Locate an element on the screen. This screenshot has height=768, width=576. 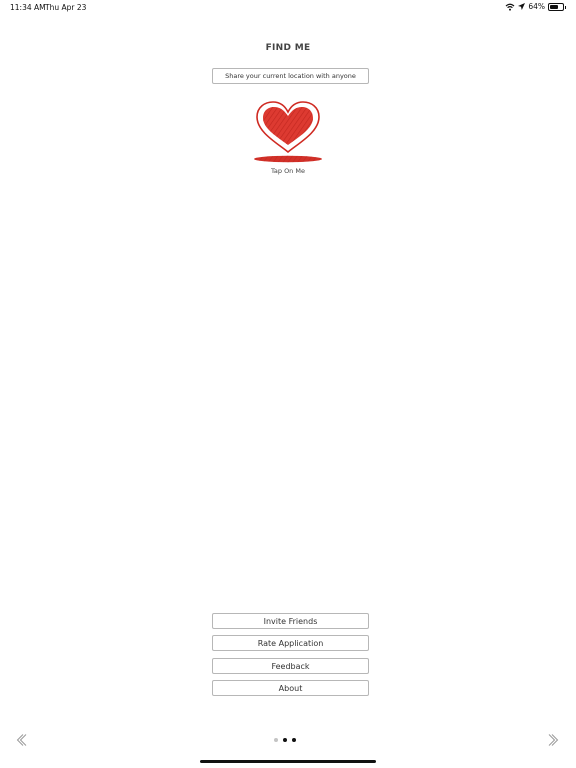
status-date: Thu Apr 23 is located at coordinates (66, 7).